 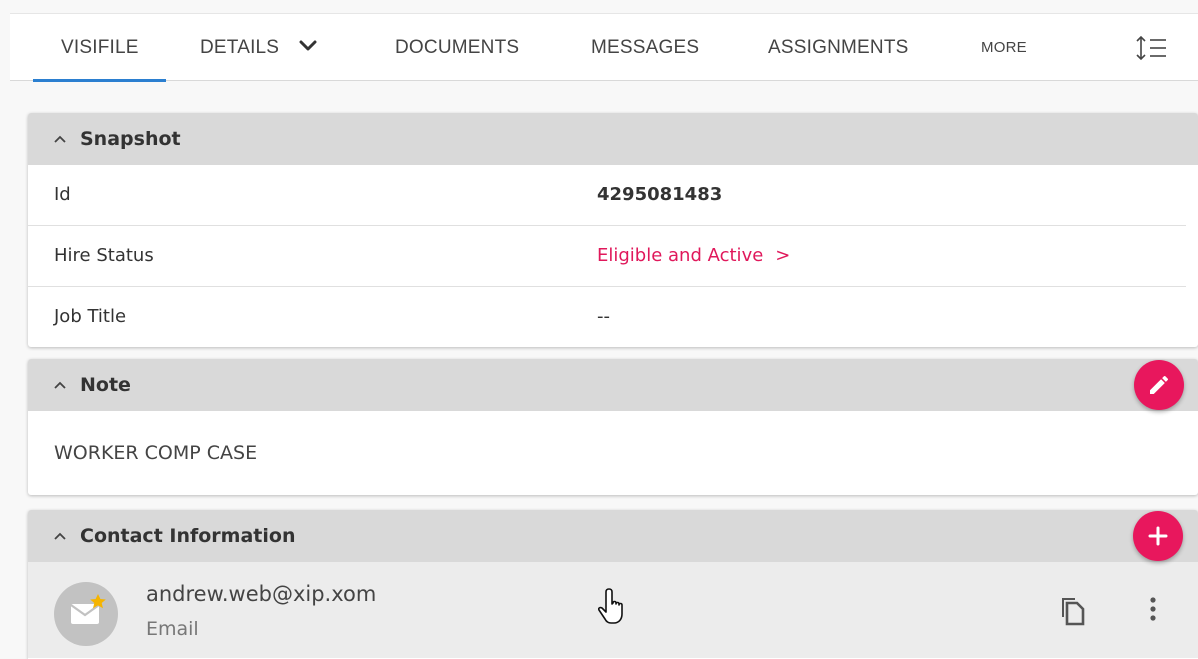 What do you see at coordinates (308, 45) in the screenshot?
I see `chevron-down-icon` at bounding box center [308, 45].